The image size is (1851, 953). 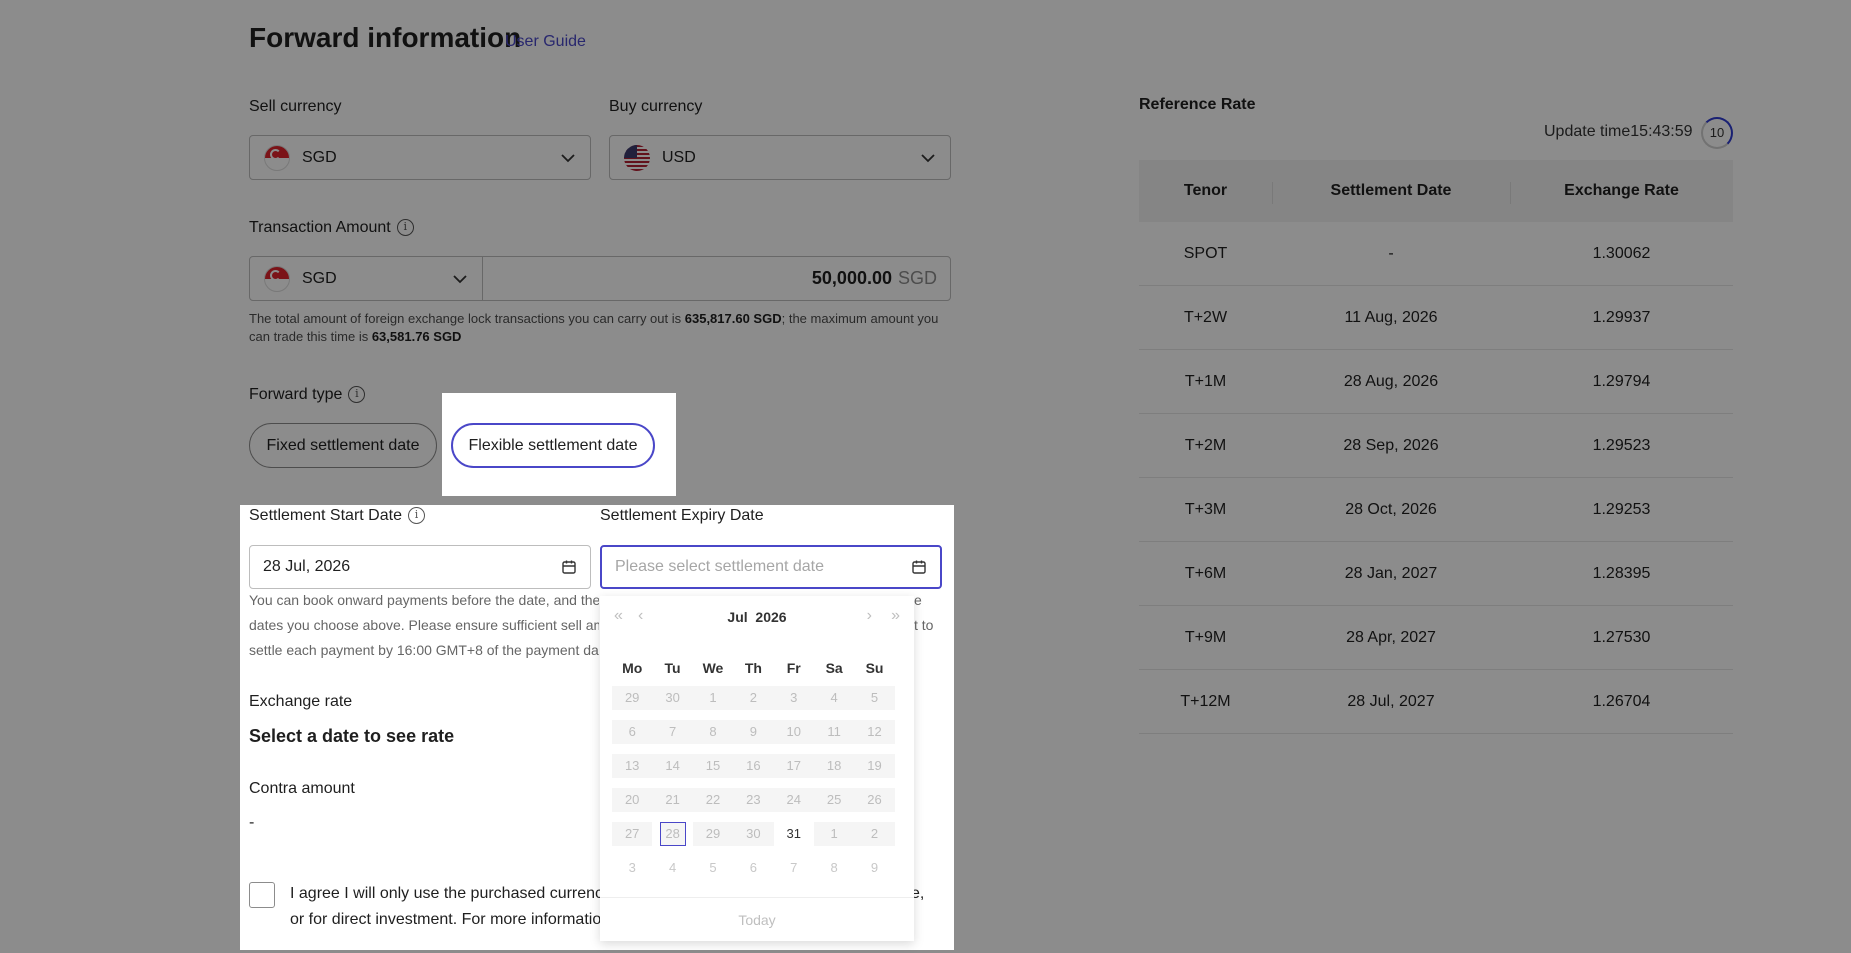 I want to click on agreement-checkbox, so click(x=262, y=895).